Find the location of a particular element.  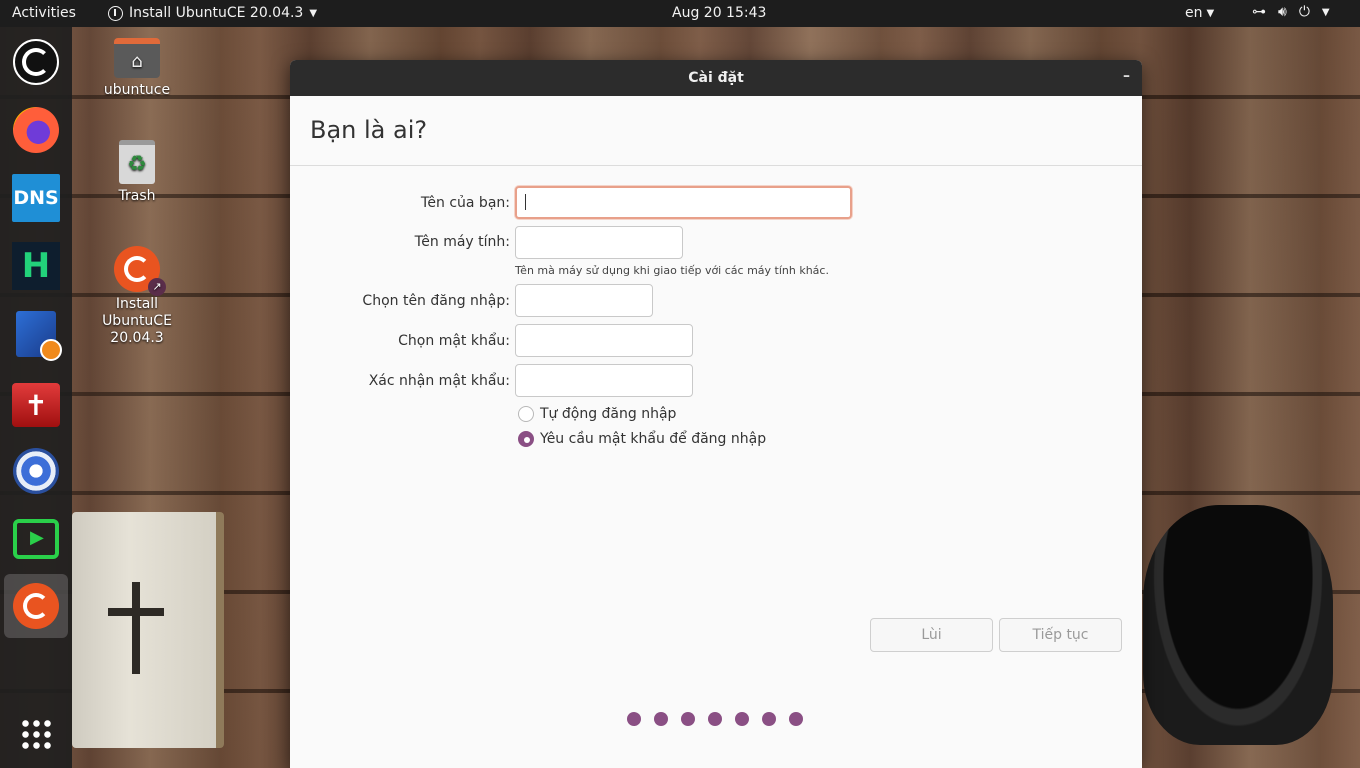

swirl-app-icon is located at coordinates (36, 471).